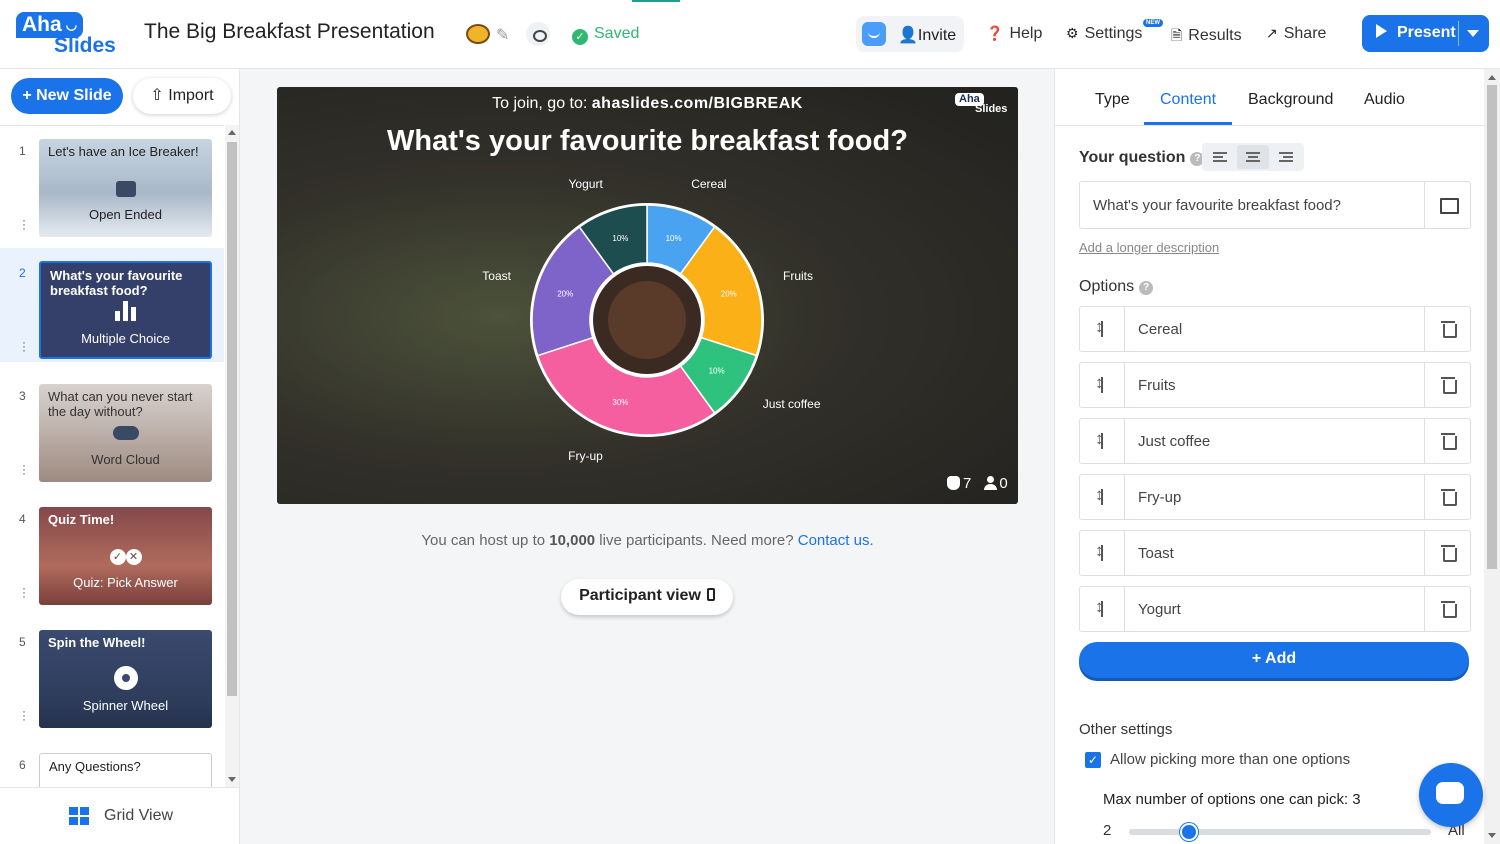  What do you see at coordinates (1286, 157) in the screenshot?
I see `align-right-button` at bounding box center [1286, 157].